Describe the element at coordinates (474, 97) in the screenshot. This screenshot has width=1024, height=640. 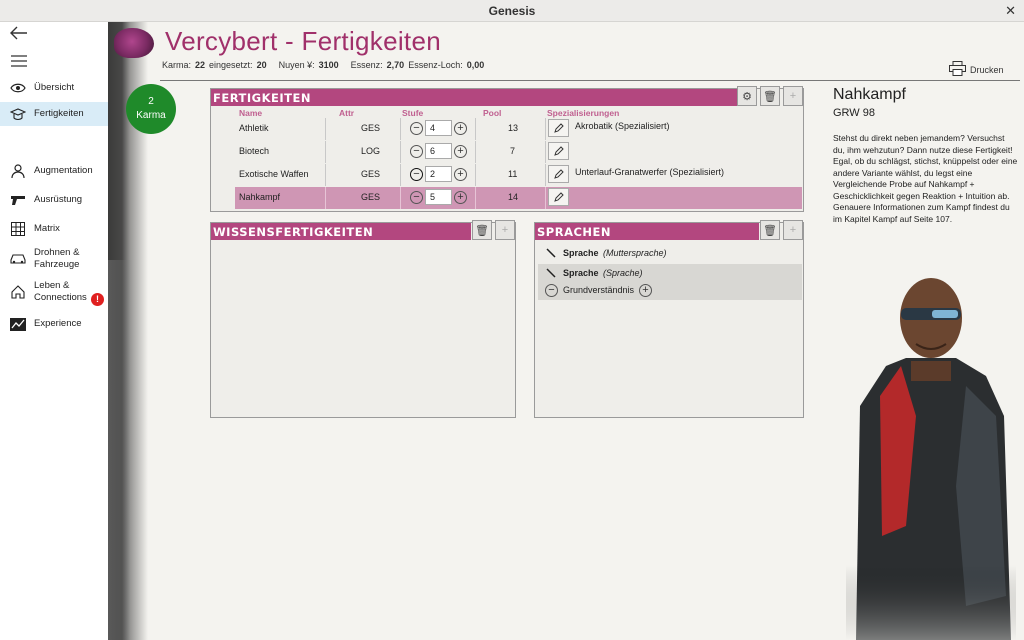
I see `skills-panel-header: Fertigkeiten` at that location.